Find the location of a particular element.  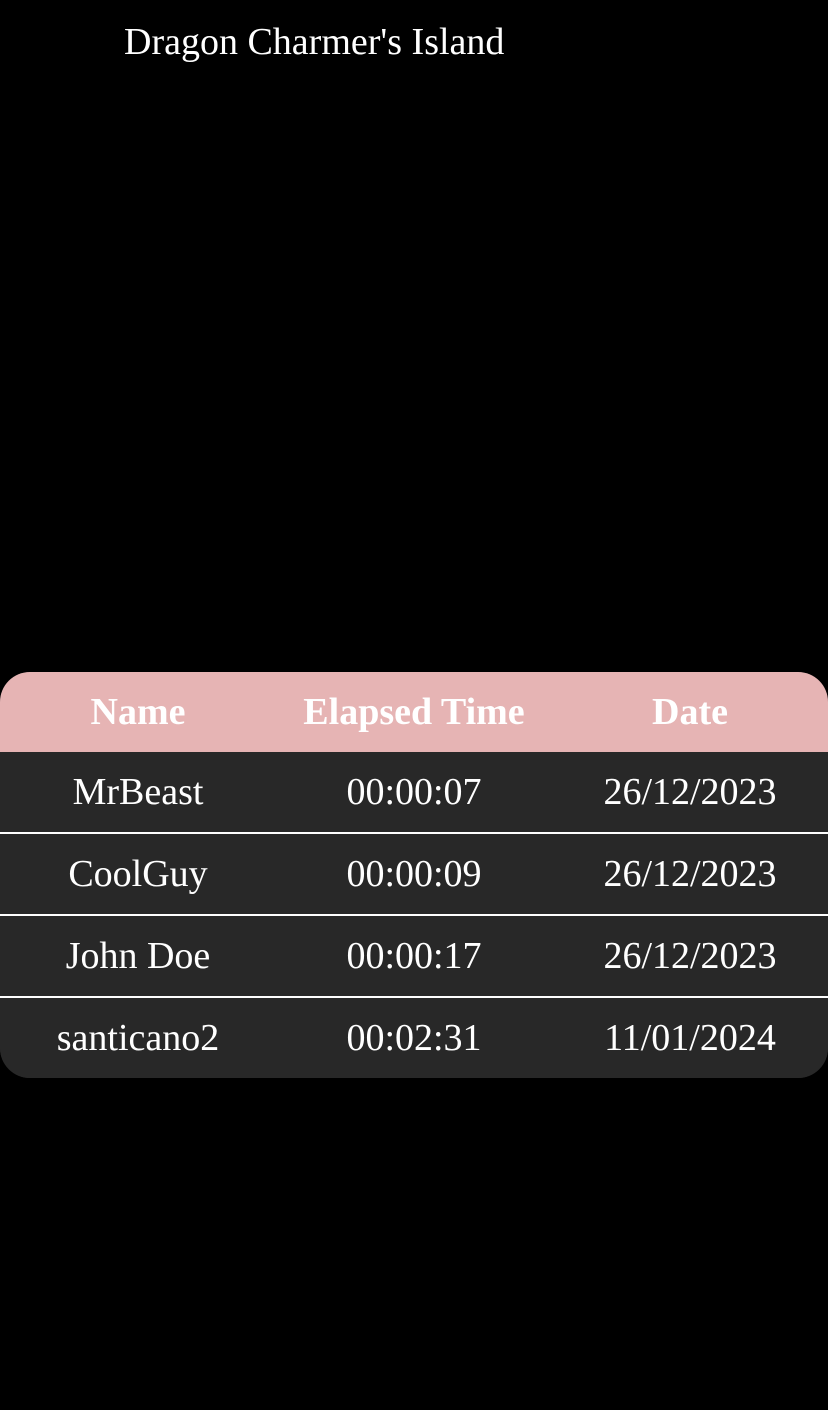

column-header-name: Name is located at coordinates (138, 712).